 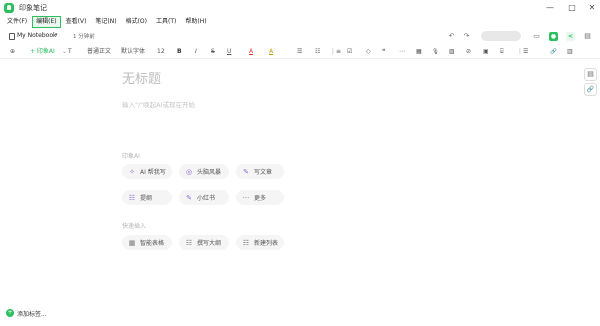 I want to click on notebook-selector: My Notebook, so click(x=36, y=35).